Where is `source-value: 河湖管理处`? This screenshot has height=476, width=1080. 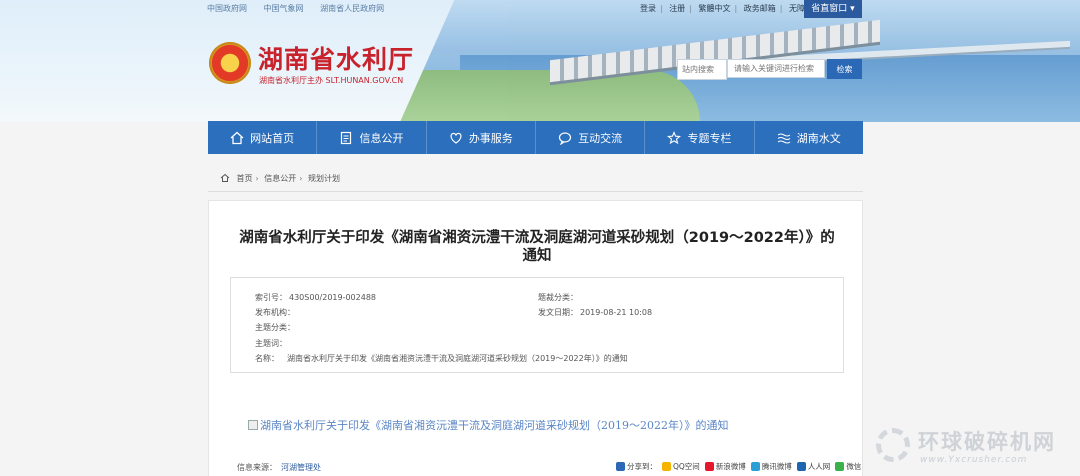 source-value: 河湖管理处 is located at coordinates (301, 467).